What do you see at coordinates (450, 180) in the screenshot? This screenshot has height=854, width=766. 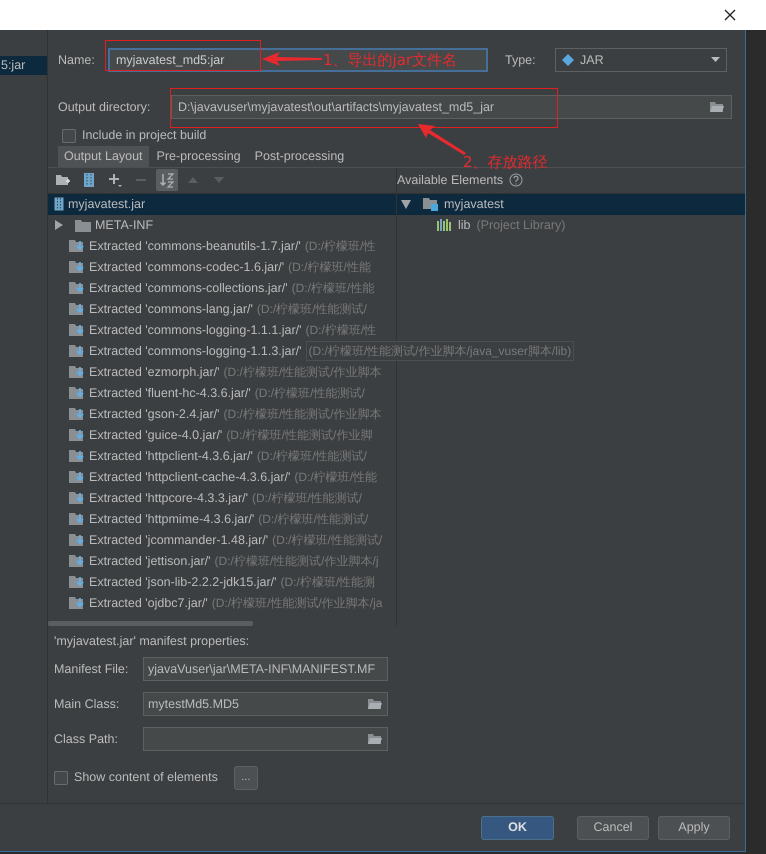 I see `panel-title: Available Elements` at bounding box center [450, 180].